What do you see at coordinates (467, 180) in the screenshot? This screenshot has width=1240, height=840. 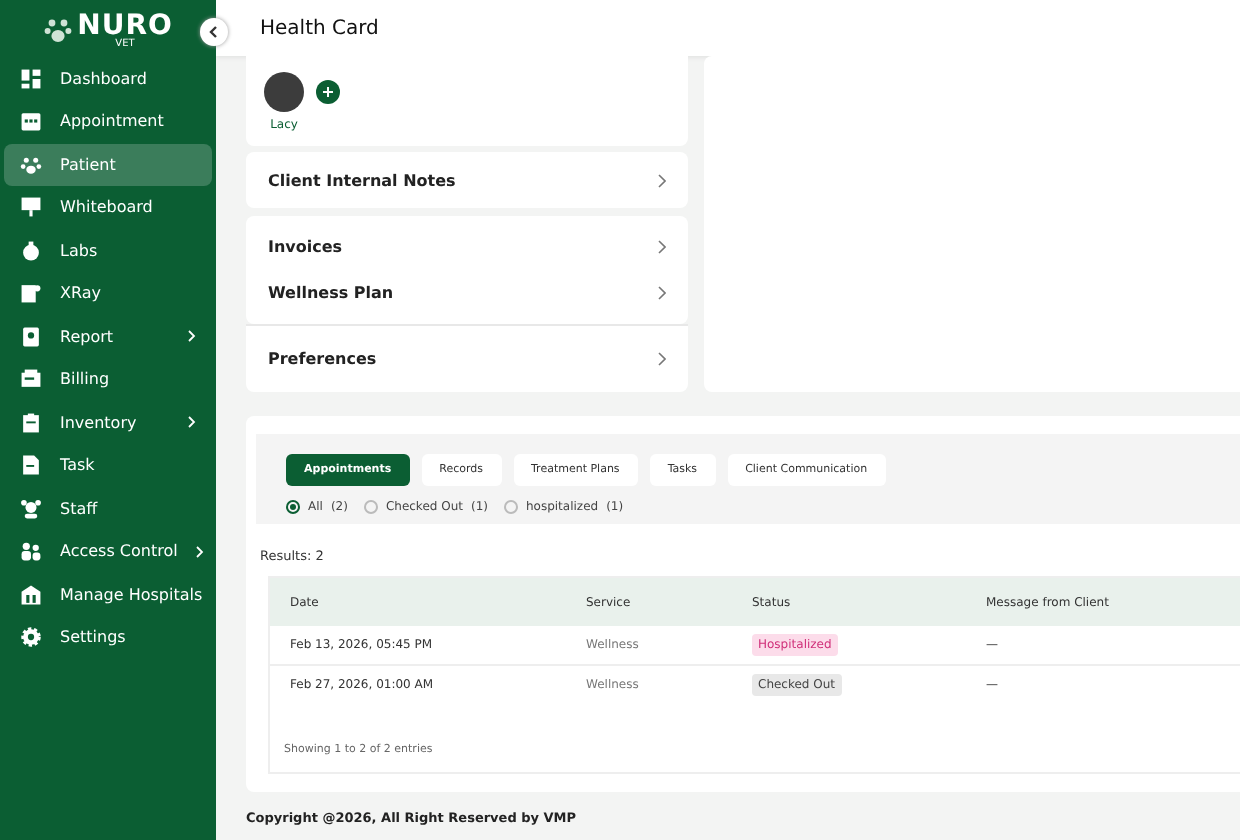 I see `menu-item: Client Internal Notes` at bounding box center [467, 180].